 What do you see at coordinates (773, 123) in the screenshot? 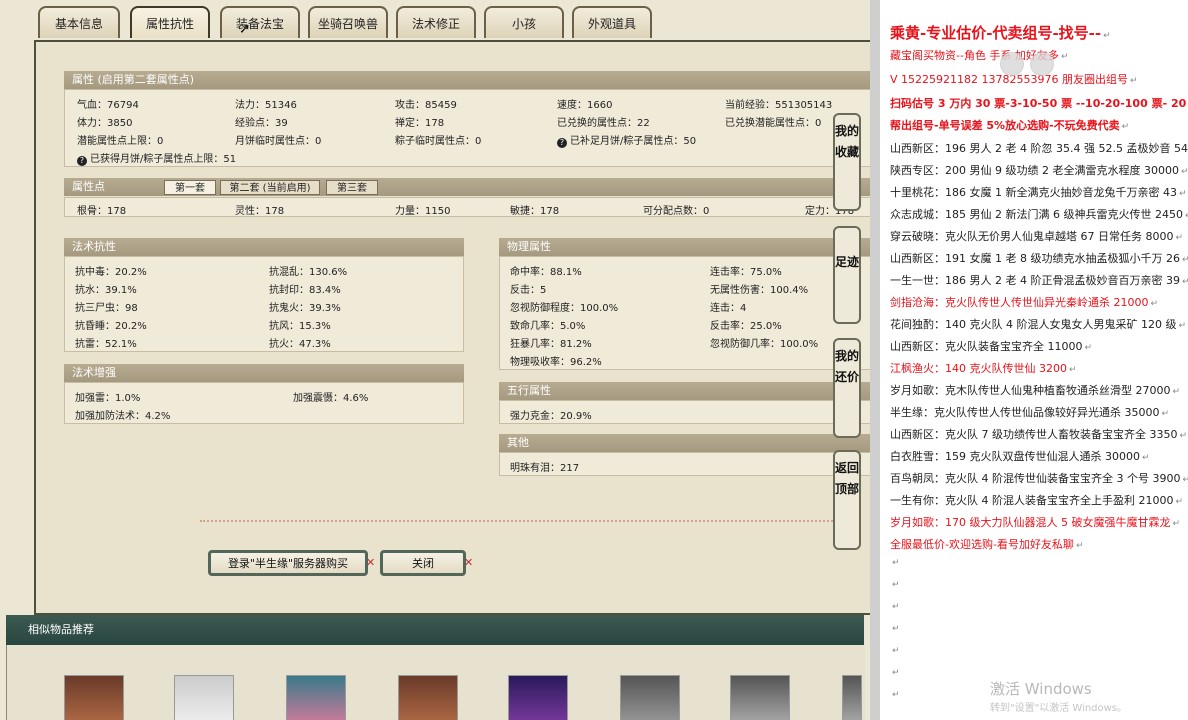
I see `attr-exchanged-potential: 已兑换潜能属性点：0` at bounding box center [773, 123].